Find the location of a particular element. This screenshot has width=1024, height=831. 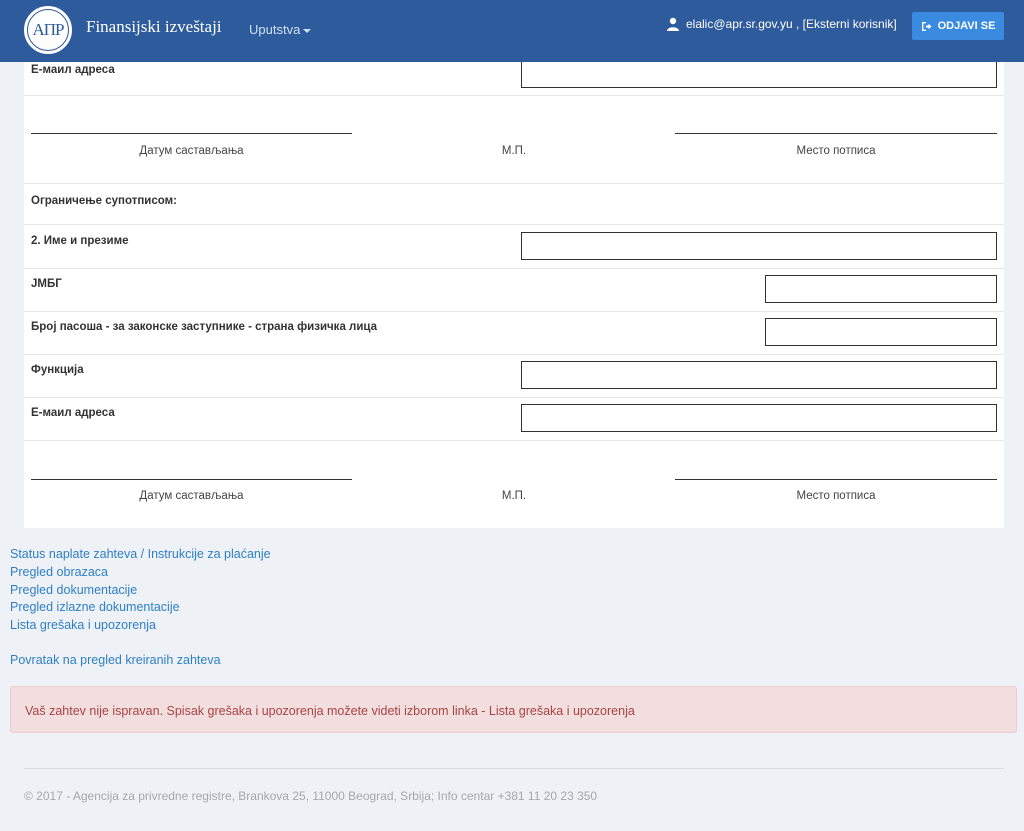

function-input is located at coordinates (759, 375).